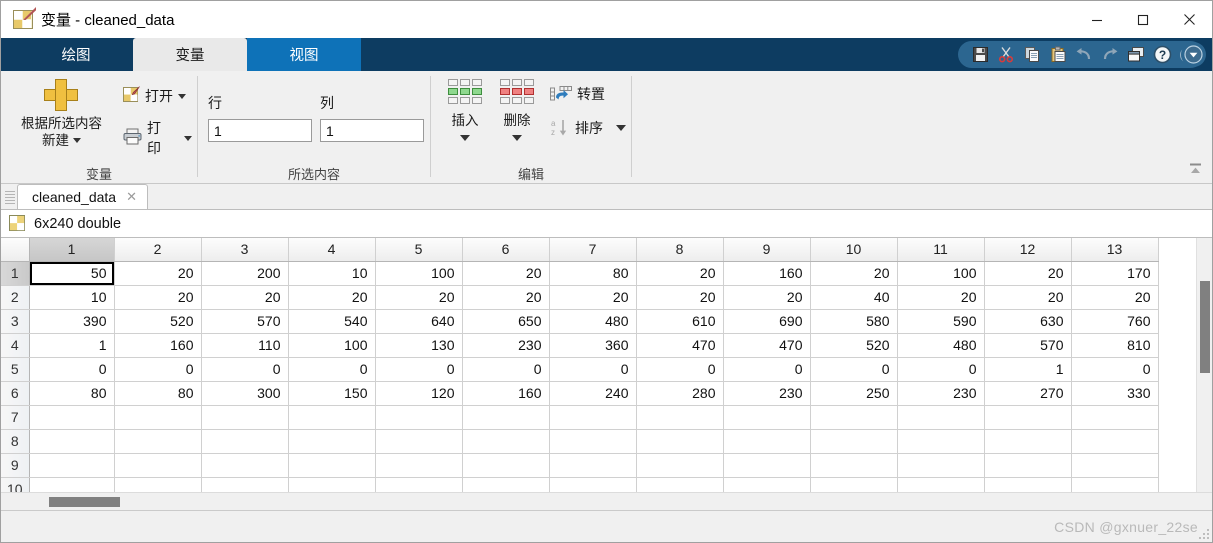  Describe the element at coordinates (157, 96) in the screenshot. I see `open-variable-button: 打开` at that location.